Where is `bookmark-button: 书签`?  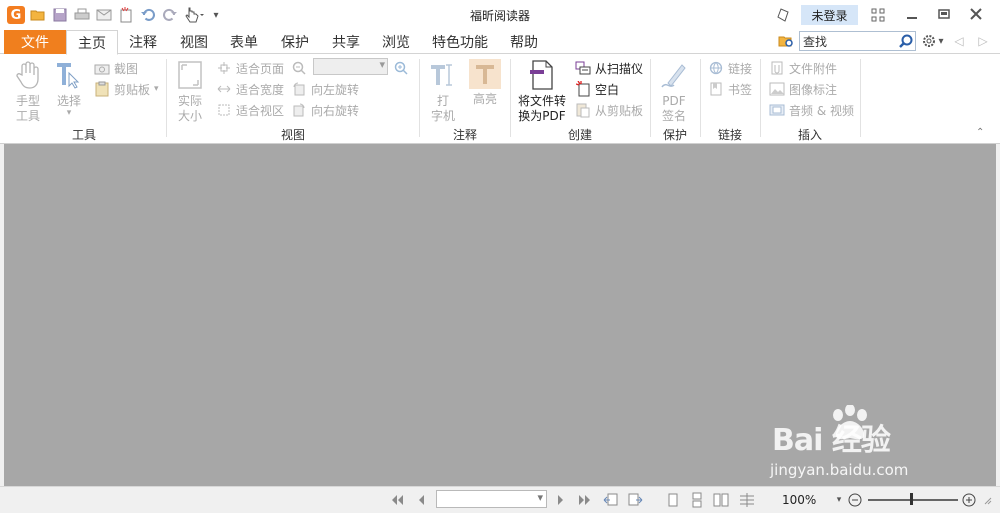
bookmark-button: 书签 is located at coordinates (729, 89).